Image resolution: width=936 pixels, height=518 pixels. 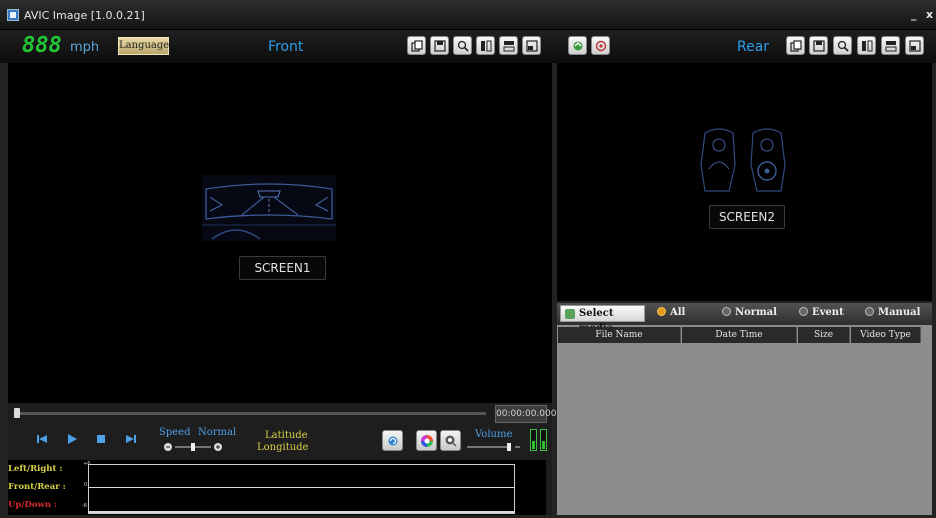 I want to click on column-date-time: Date Time, so click(x=739, y=335).